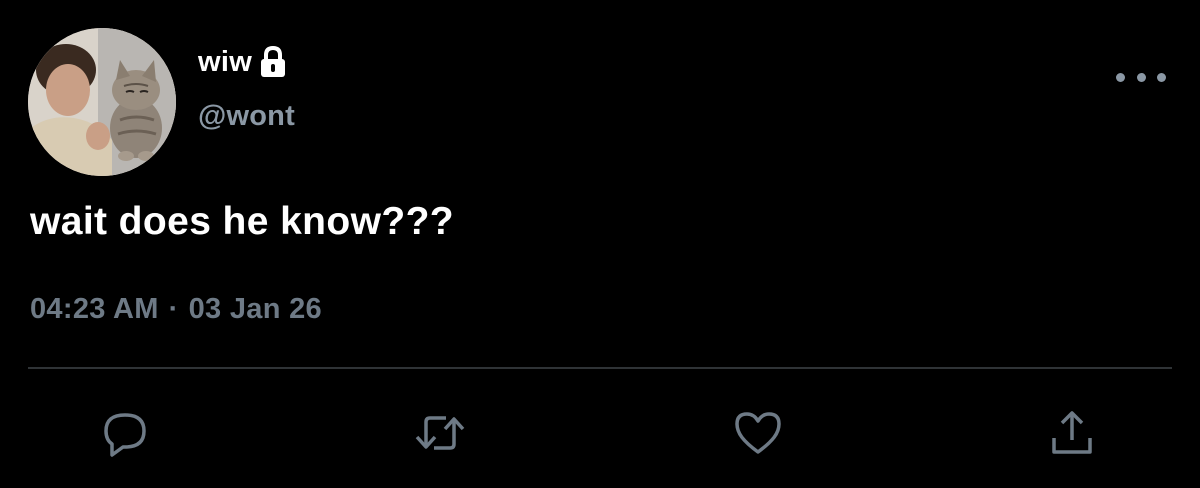  I want to click on share-icon, so click(1072, 433).